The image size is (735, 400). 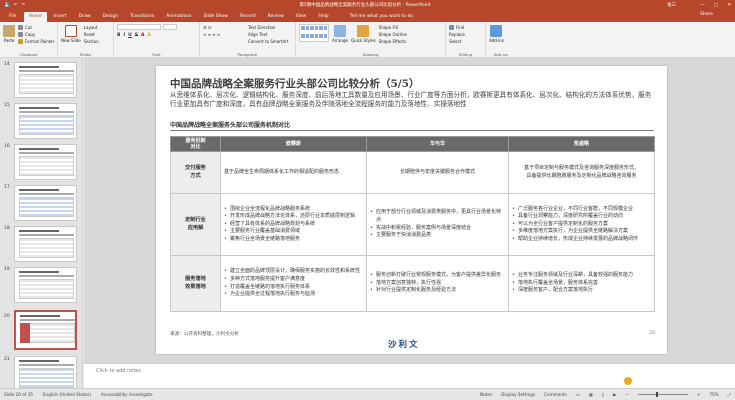 I want to click on editing-group: Find Replace Select Editing, so click(x=466, y=40).